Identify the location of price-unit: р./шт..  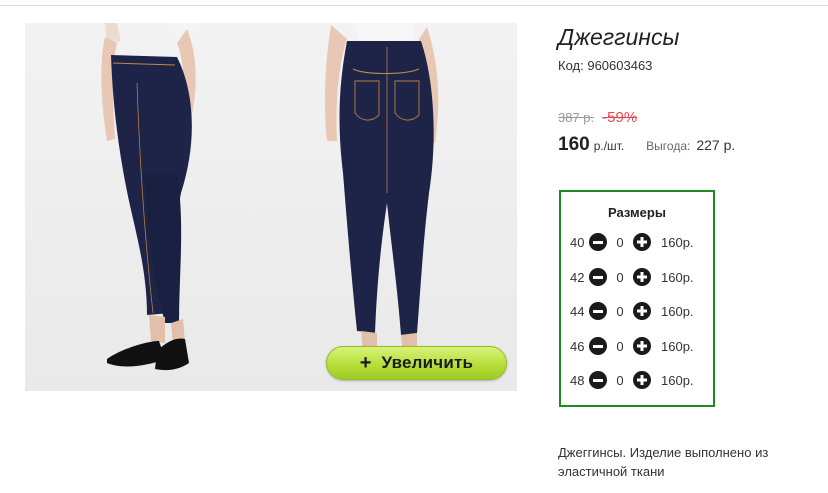
(609, 146).